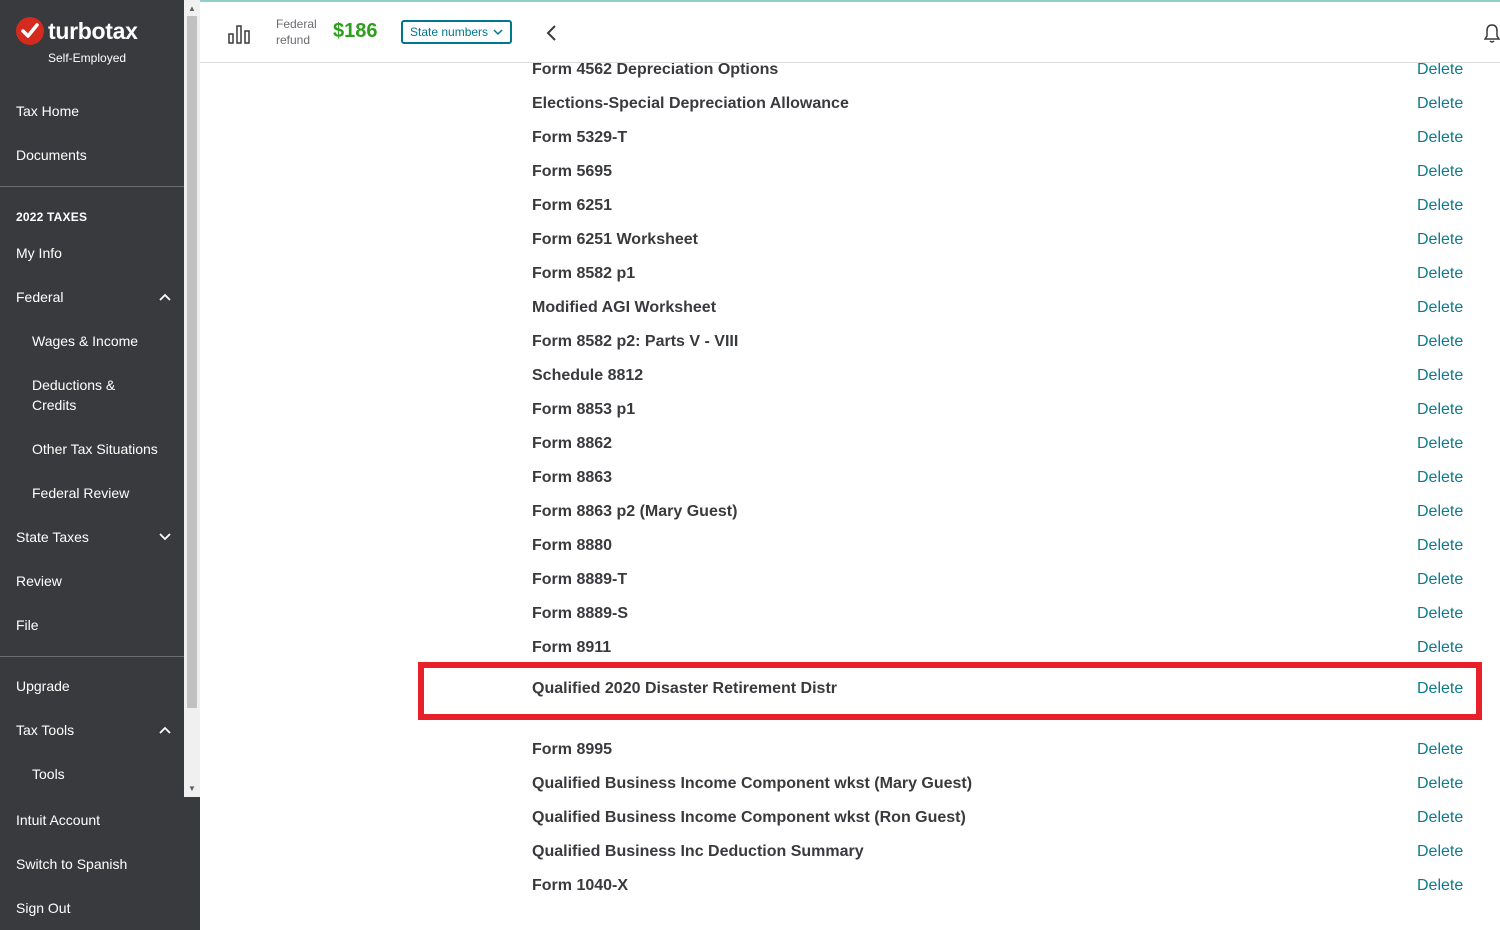 The image size is (1500, 930). I want to click on form-name: Qualified 2020 Disaster Retirement Distr, so click(685, 688).